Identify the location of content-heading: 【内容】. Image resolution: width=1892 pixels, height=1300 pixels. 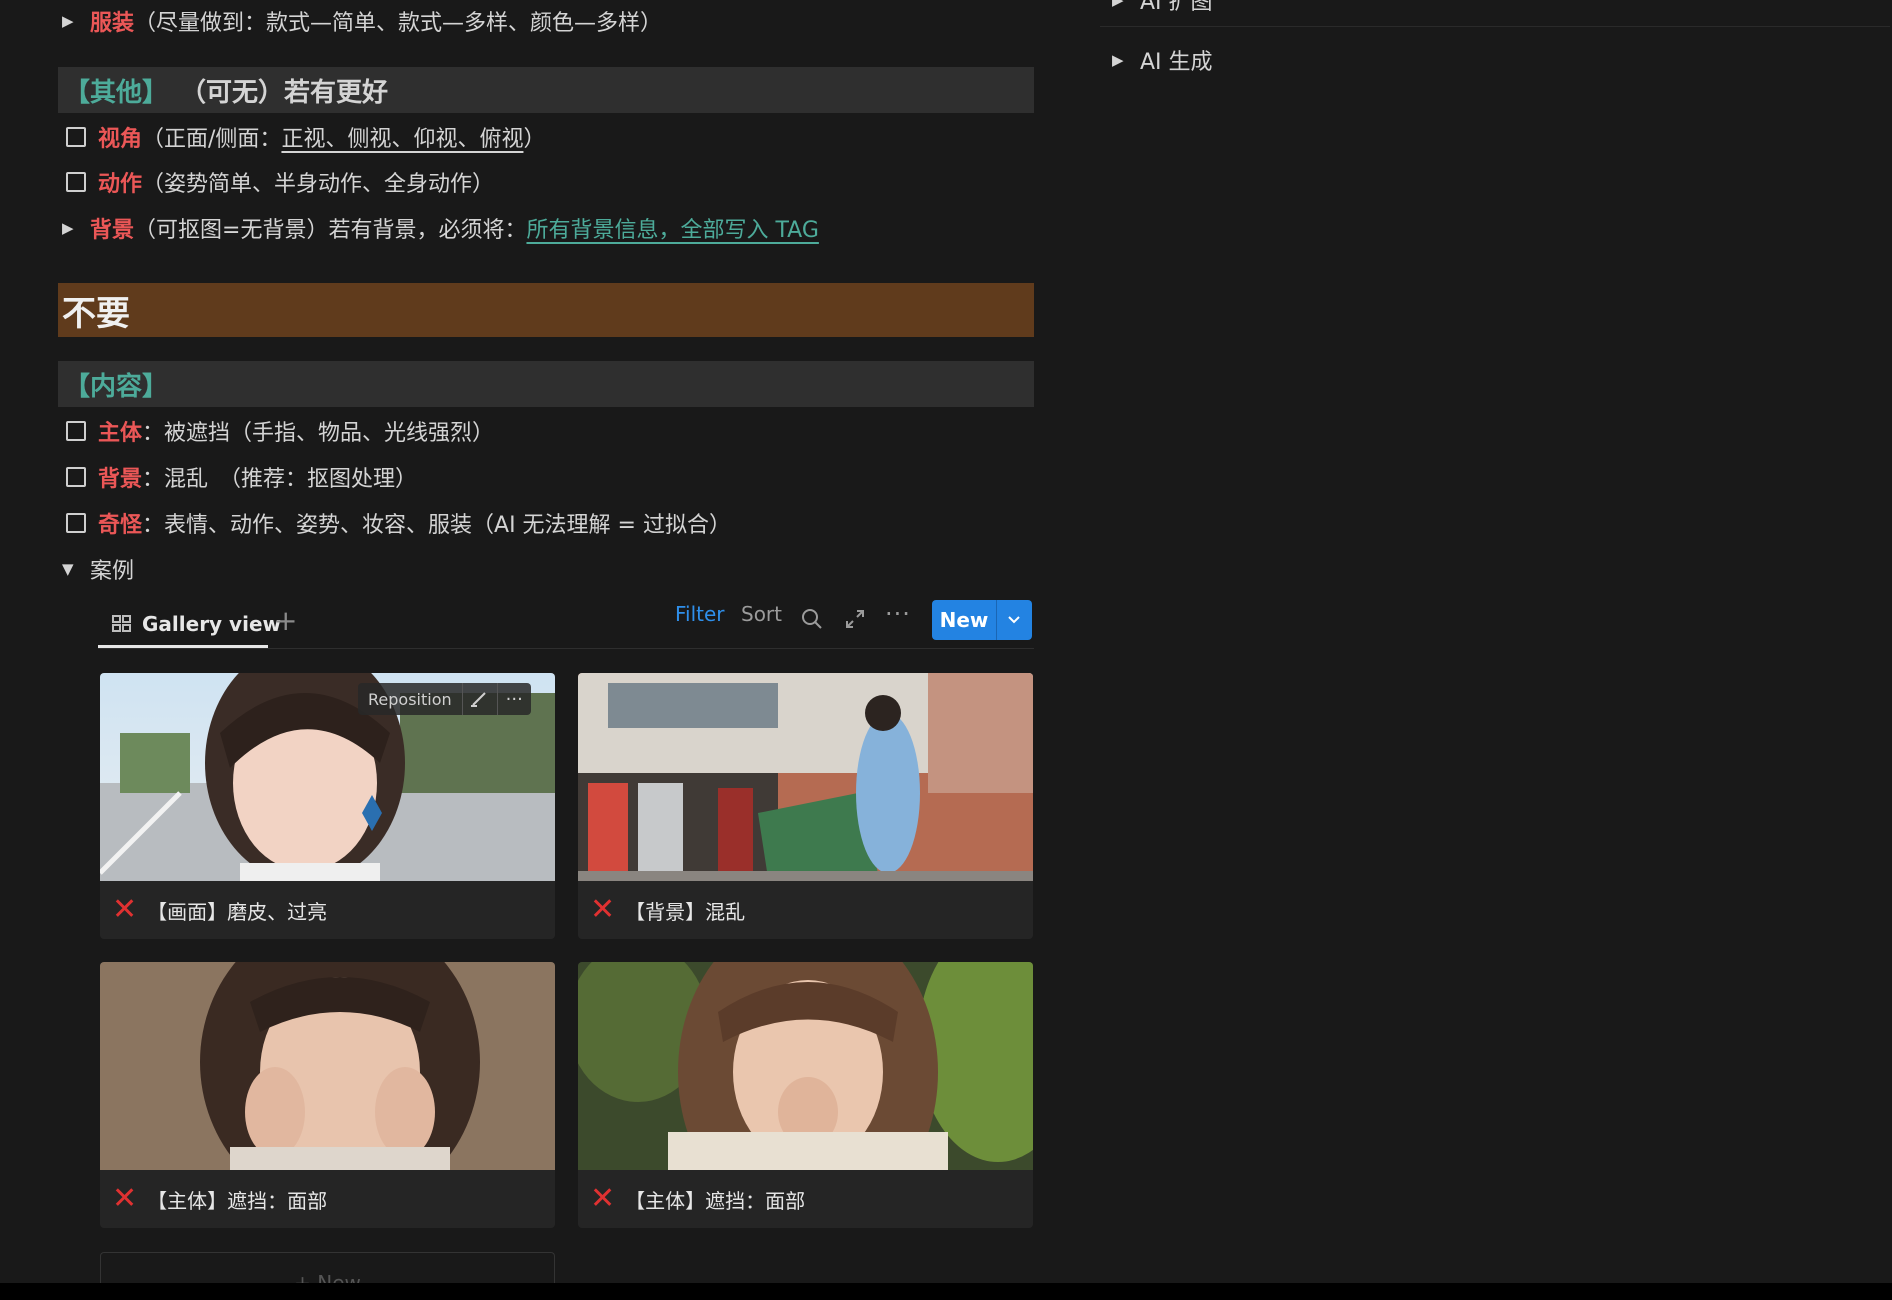
(546, 384).